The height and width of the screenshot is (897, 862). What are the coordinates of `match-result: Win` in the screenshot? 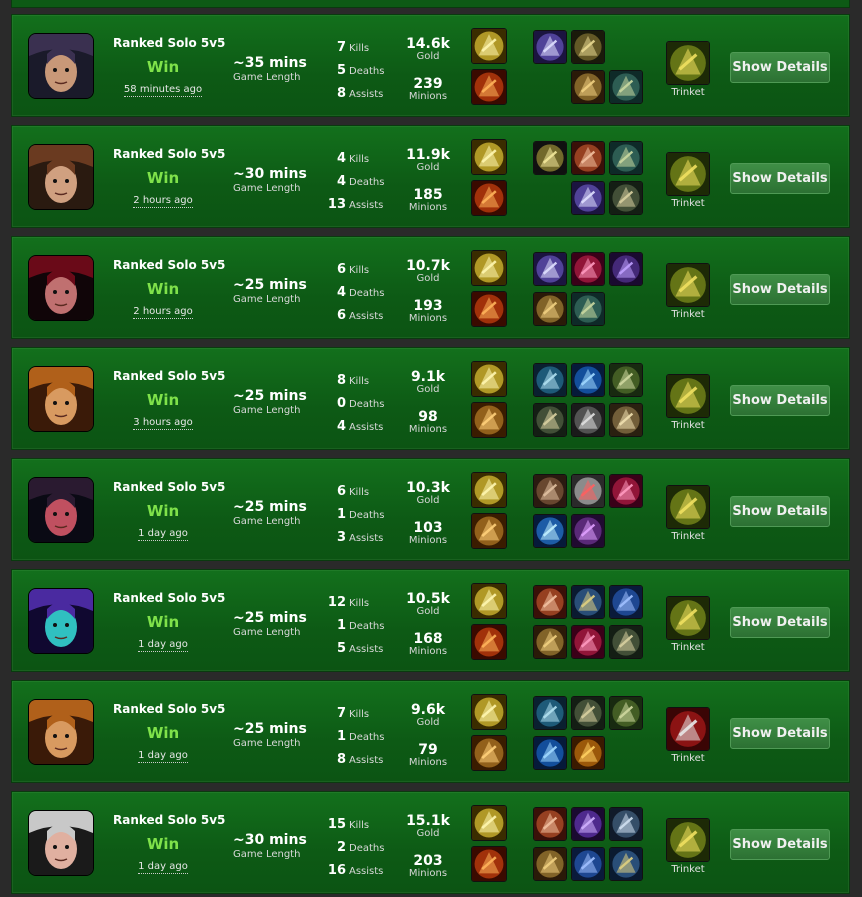 It's located at (163, 67).